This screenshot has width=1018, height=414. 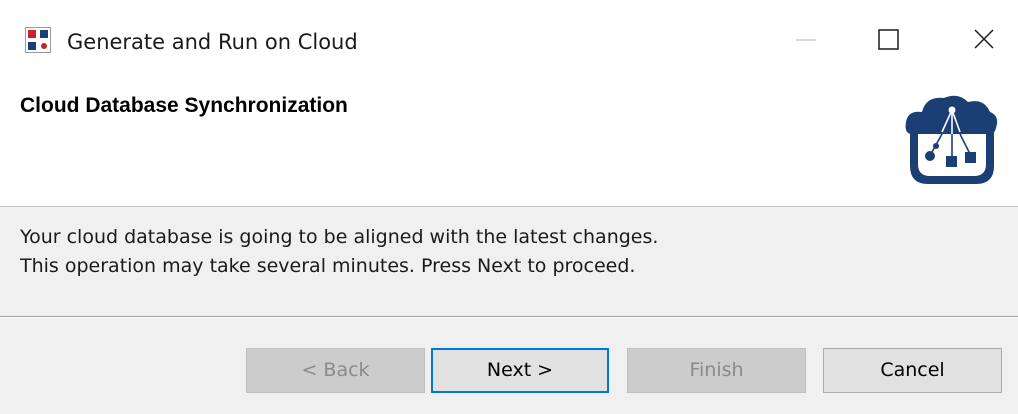 I want to click on page-title: Cloud Database Synchronization, so click(x=184, y=105).